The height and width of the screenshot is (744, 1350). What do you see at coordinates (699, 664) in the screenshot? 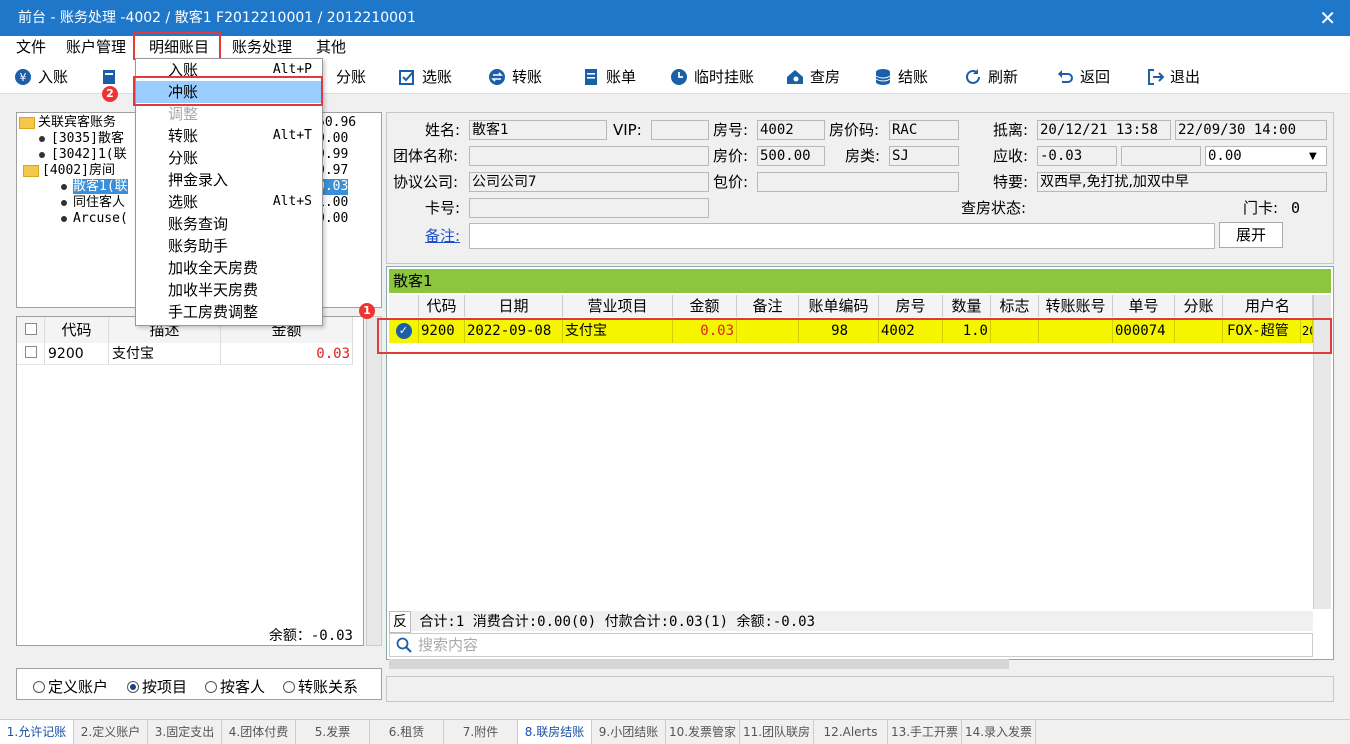
I see `horizontal-scrollbar` at bounding box center [699, 664].